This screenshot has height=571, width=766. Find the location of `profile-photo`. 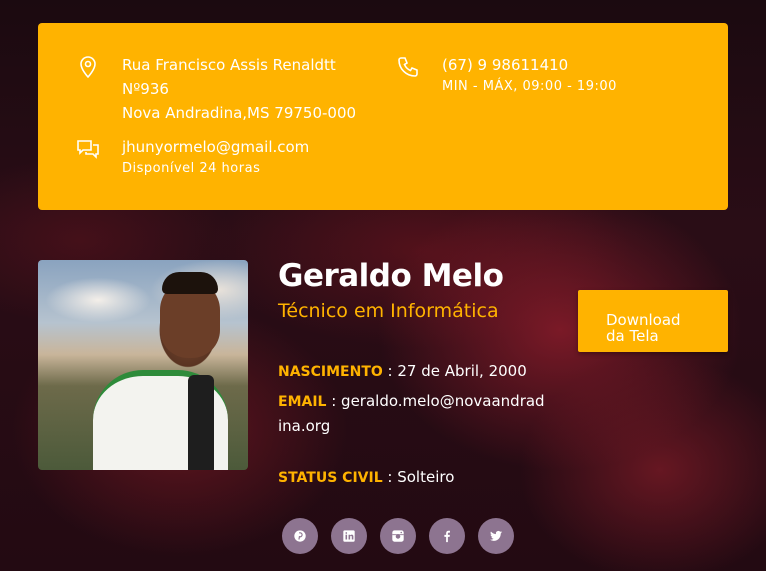

profile-photo is located at coordinates (143, 365).